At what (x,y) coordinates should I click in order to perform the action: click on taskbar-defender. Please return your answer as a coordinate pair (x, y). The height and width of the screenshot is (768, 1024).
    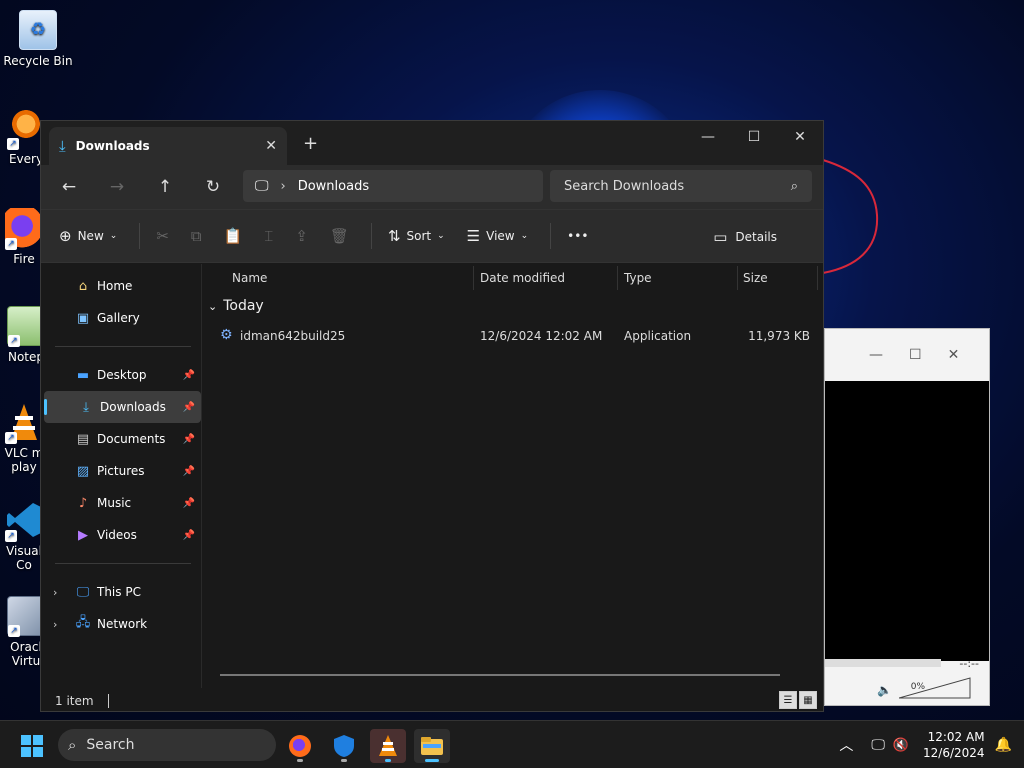
    Looking at the image, I should click on (344, 746).